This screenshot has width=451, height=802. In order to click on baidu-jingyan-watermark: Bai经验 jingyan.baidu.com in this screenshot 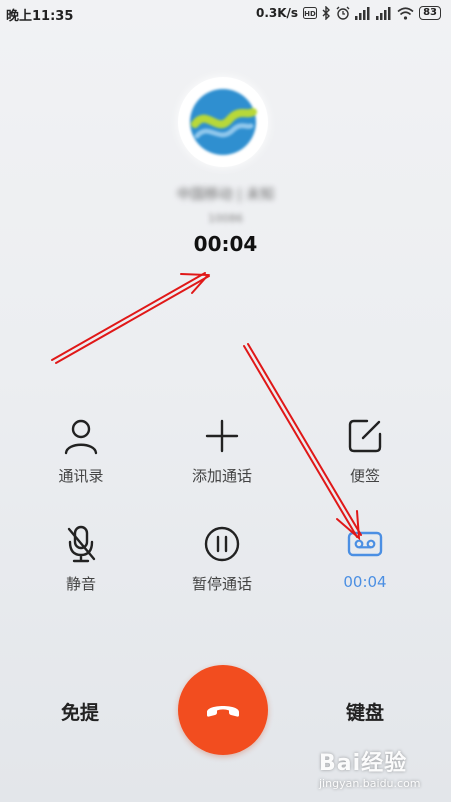, I will do `click(379, 767)`.